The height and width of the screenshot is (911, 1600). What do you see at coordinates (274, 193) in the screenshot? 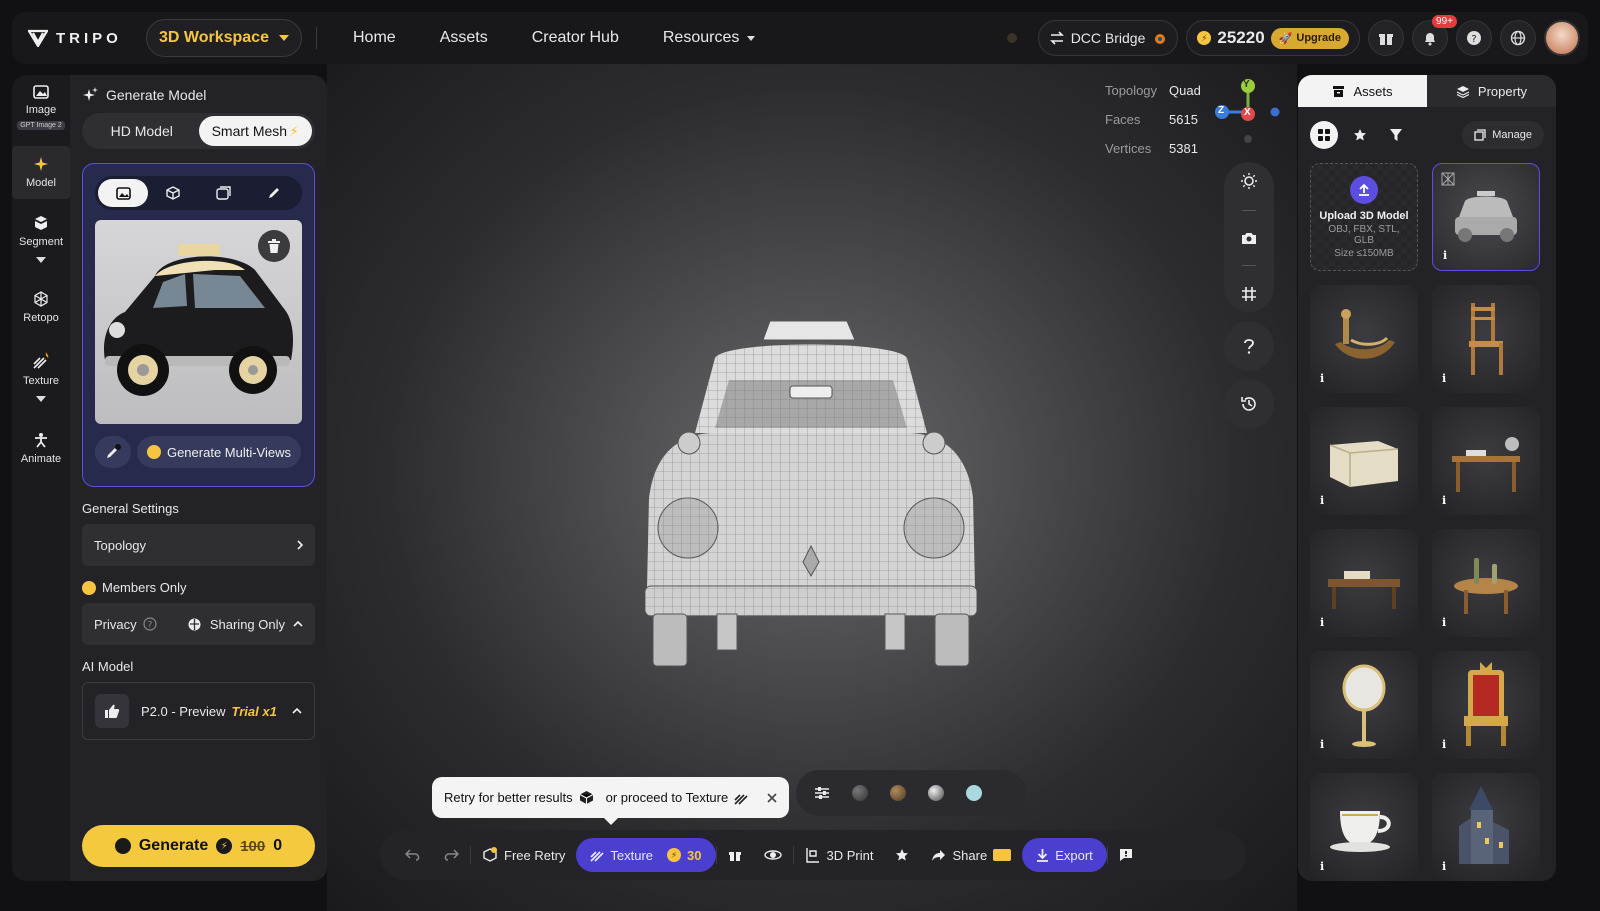
I see `tab-sketch` at bounding box center [274, 193].